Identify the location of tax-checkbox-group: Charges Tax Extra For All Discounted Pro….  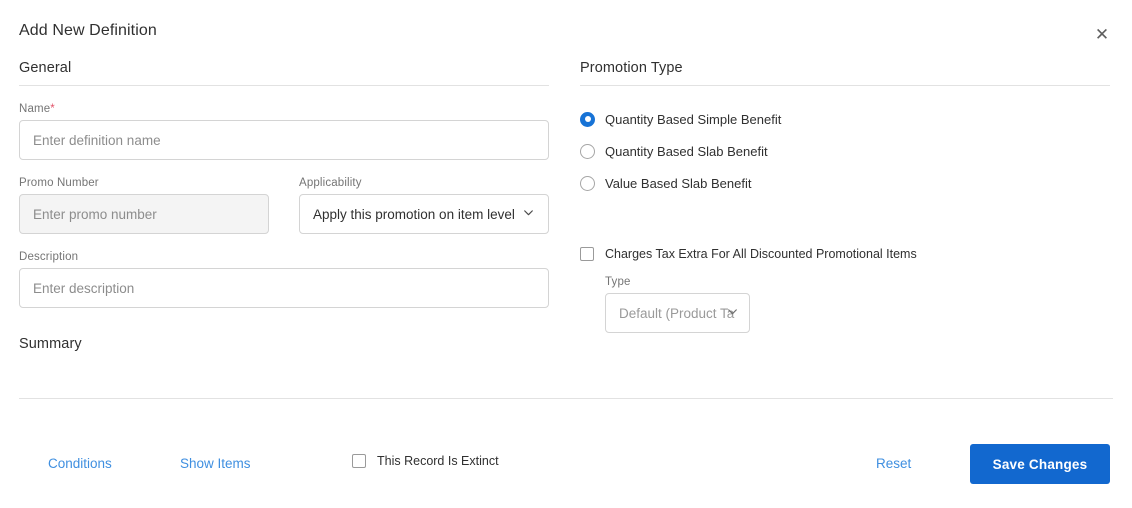
(845, 290).